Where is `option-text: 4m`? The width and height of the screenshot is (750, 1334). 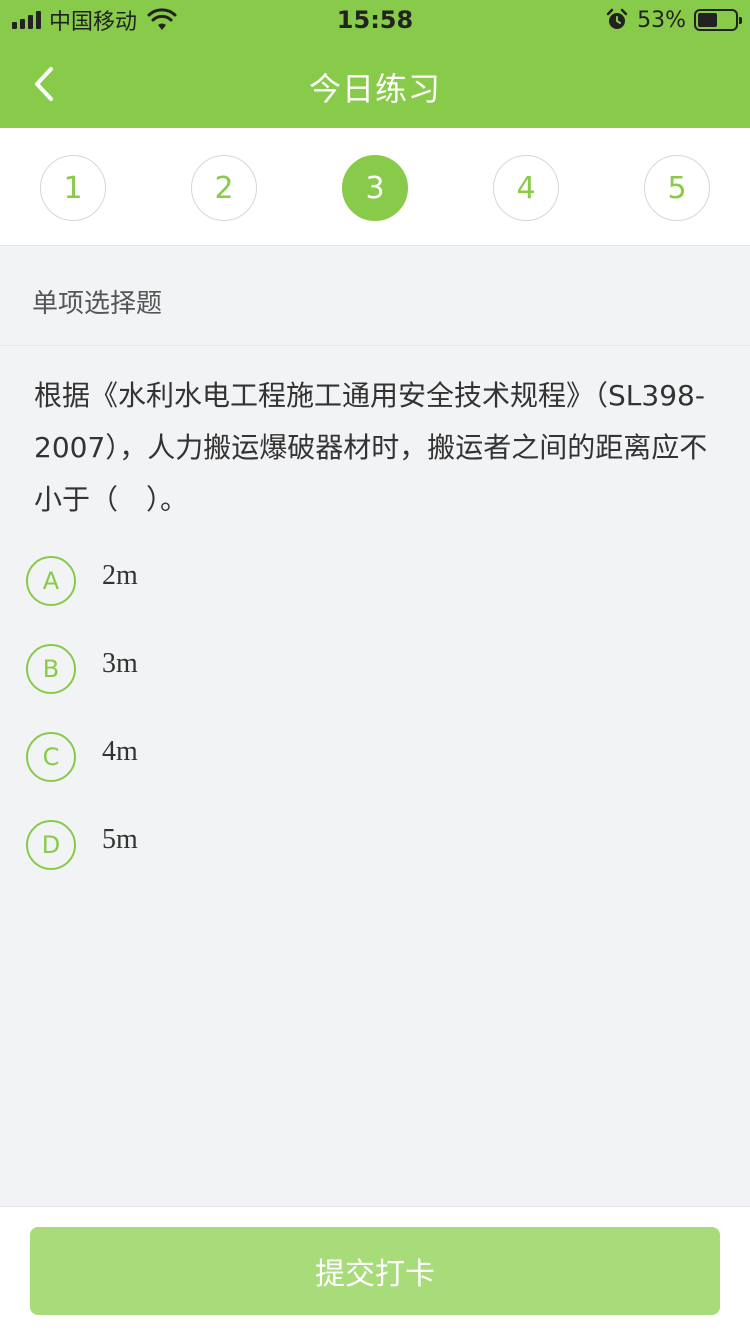 option-text: 4m is located at coordinates (120, 751).